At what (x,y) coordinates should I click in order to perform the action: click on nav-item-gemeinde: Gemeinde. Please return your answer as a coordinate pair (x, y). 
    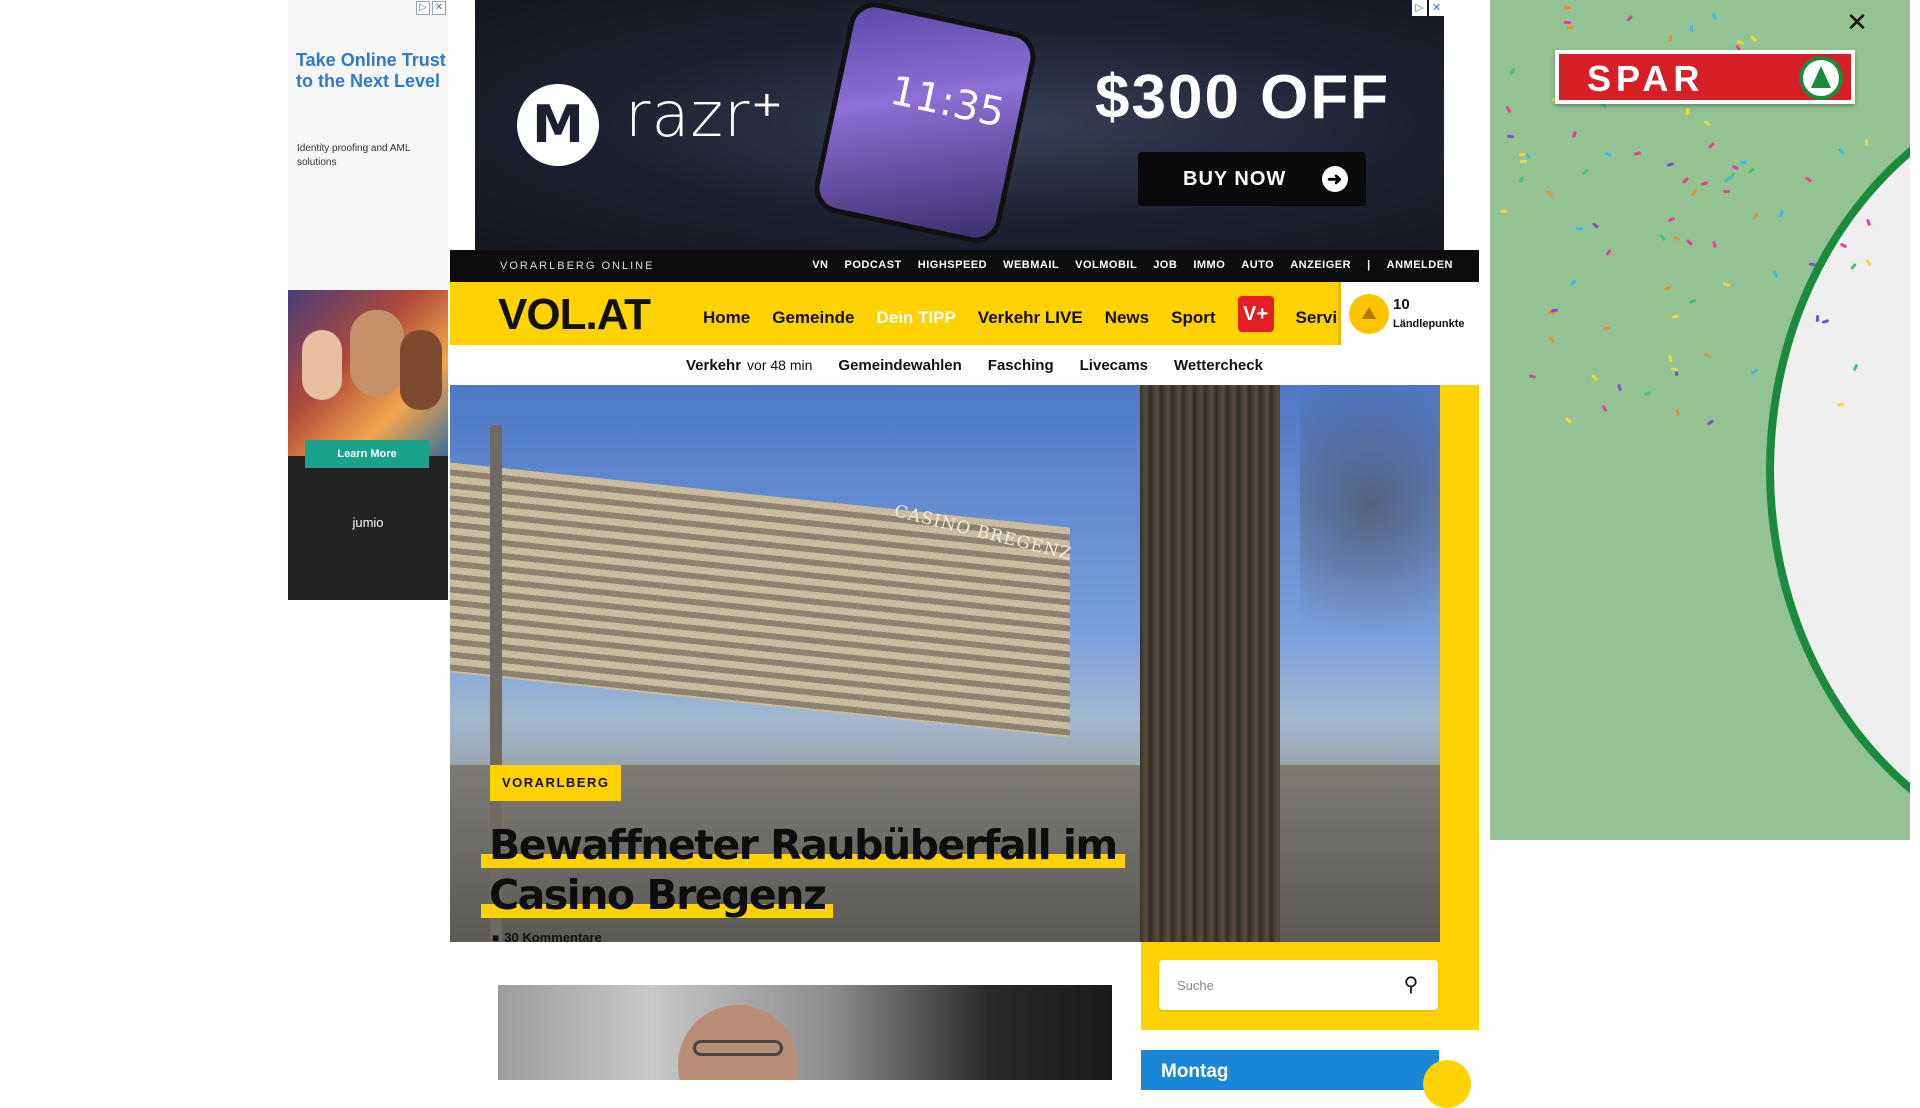
    Looking at the image, I should click on (813, 318).